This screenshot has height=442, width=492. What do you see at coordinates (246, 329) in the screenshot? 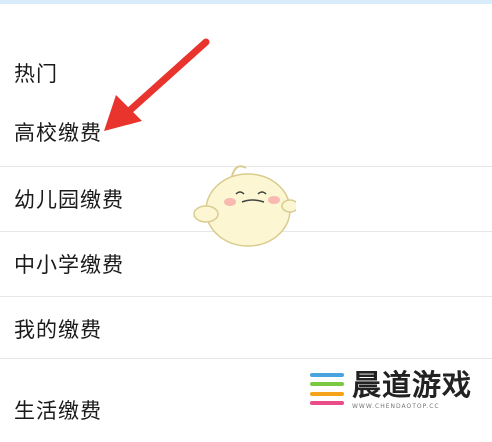
I see `list-item-my-payments: 我的缴费` at bounding box center [246, 329].